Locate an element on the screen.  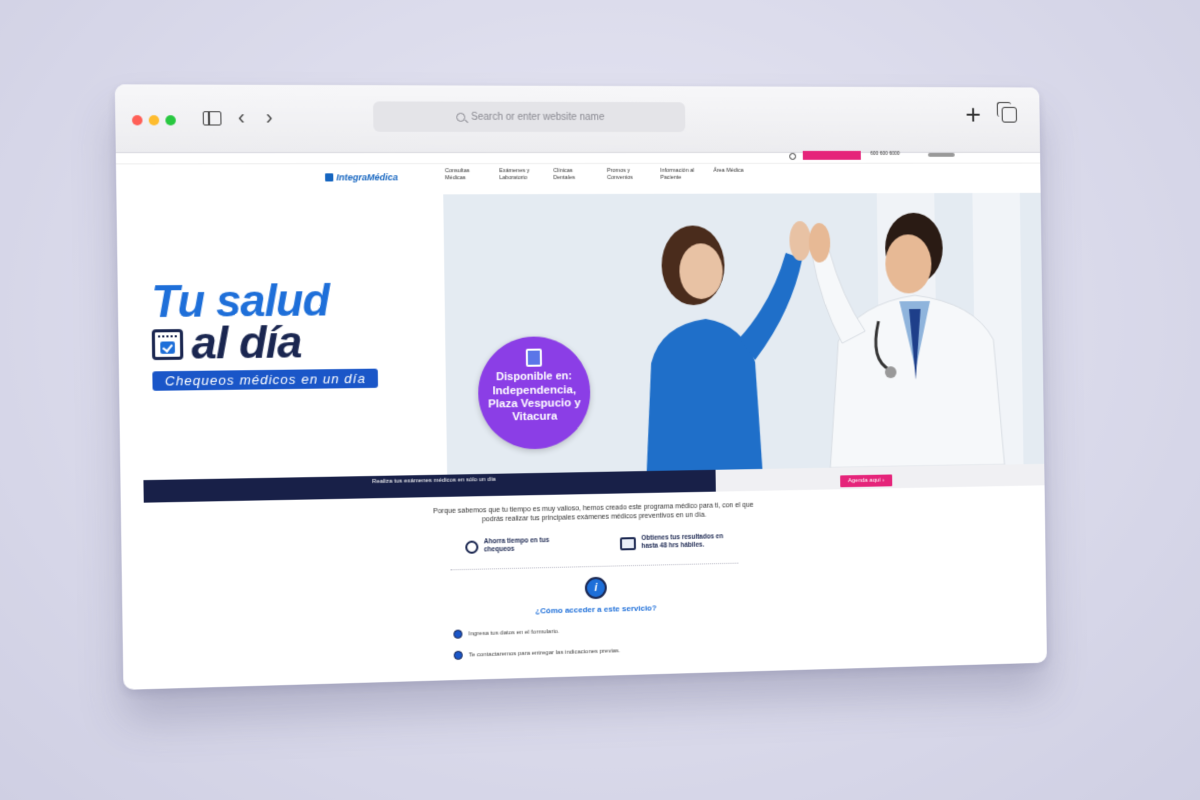
nav-item-examenes: Exámenes y Laboratorio is located at coordinates (519, 175).